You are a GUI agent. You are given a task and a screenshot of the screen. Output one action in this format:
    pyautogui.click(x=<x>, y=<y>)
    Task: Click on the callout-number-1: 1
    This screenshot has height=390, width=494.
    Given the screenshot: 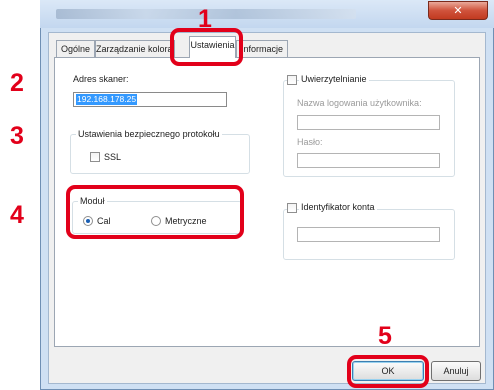 What is the action you would take?
    pyautogui.click(x=205, y=19)
    